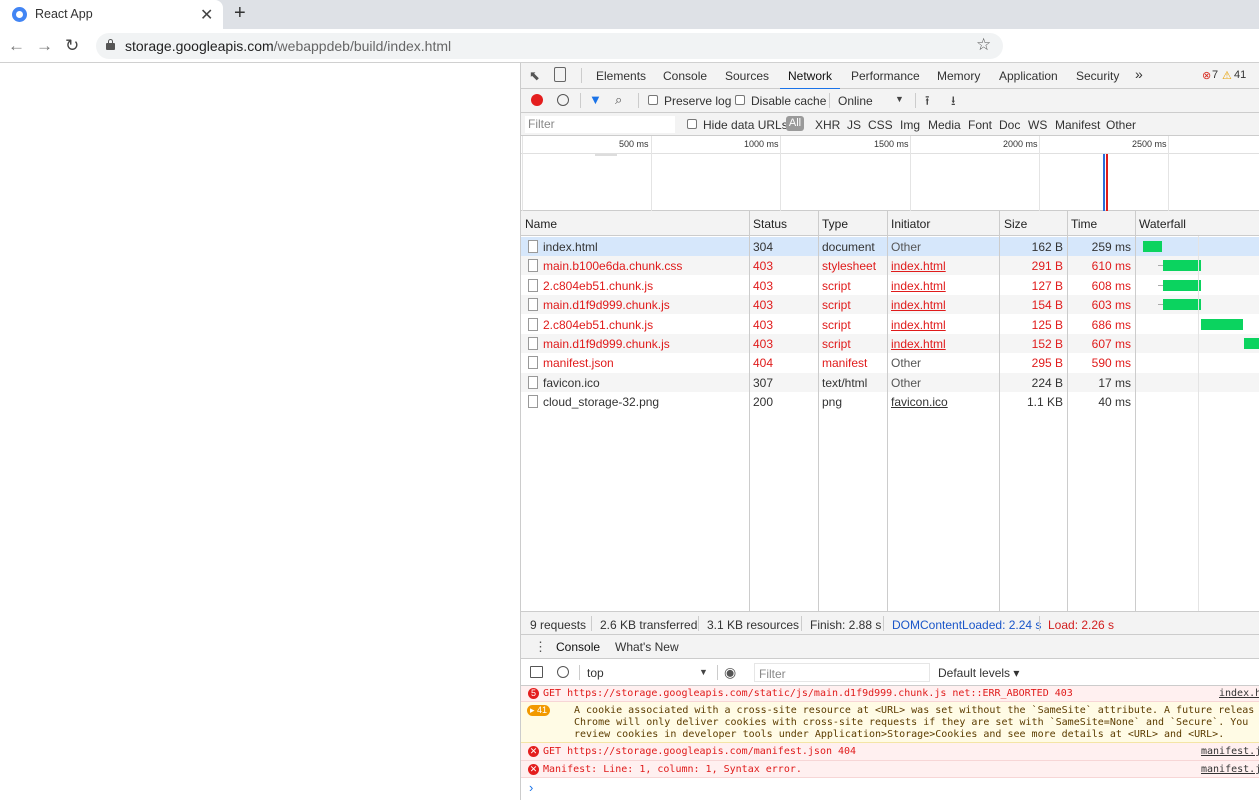 The height and width of the screenshot is (800, 1259). Describe the element at coordinates (1227, 75) in the screenshot. I see `warning-count-icon: ⚠` at that location.